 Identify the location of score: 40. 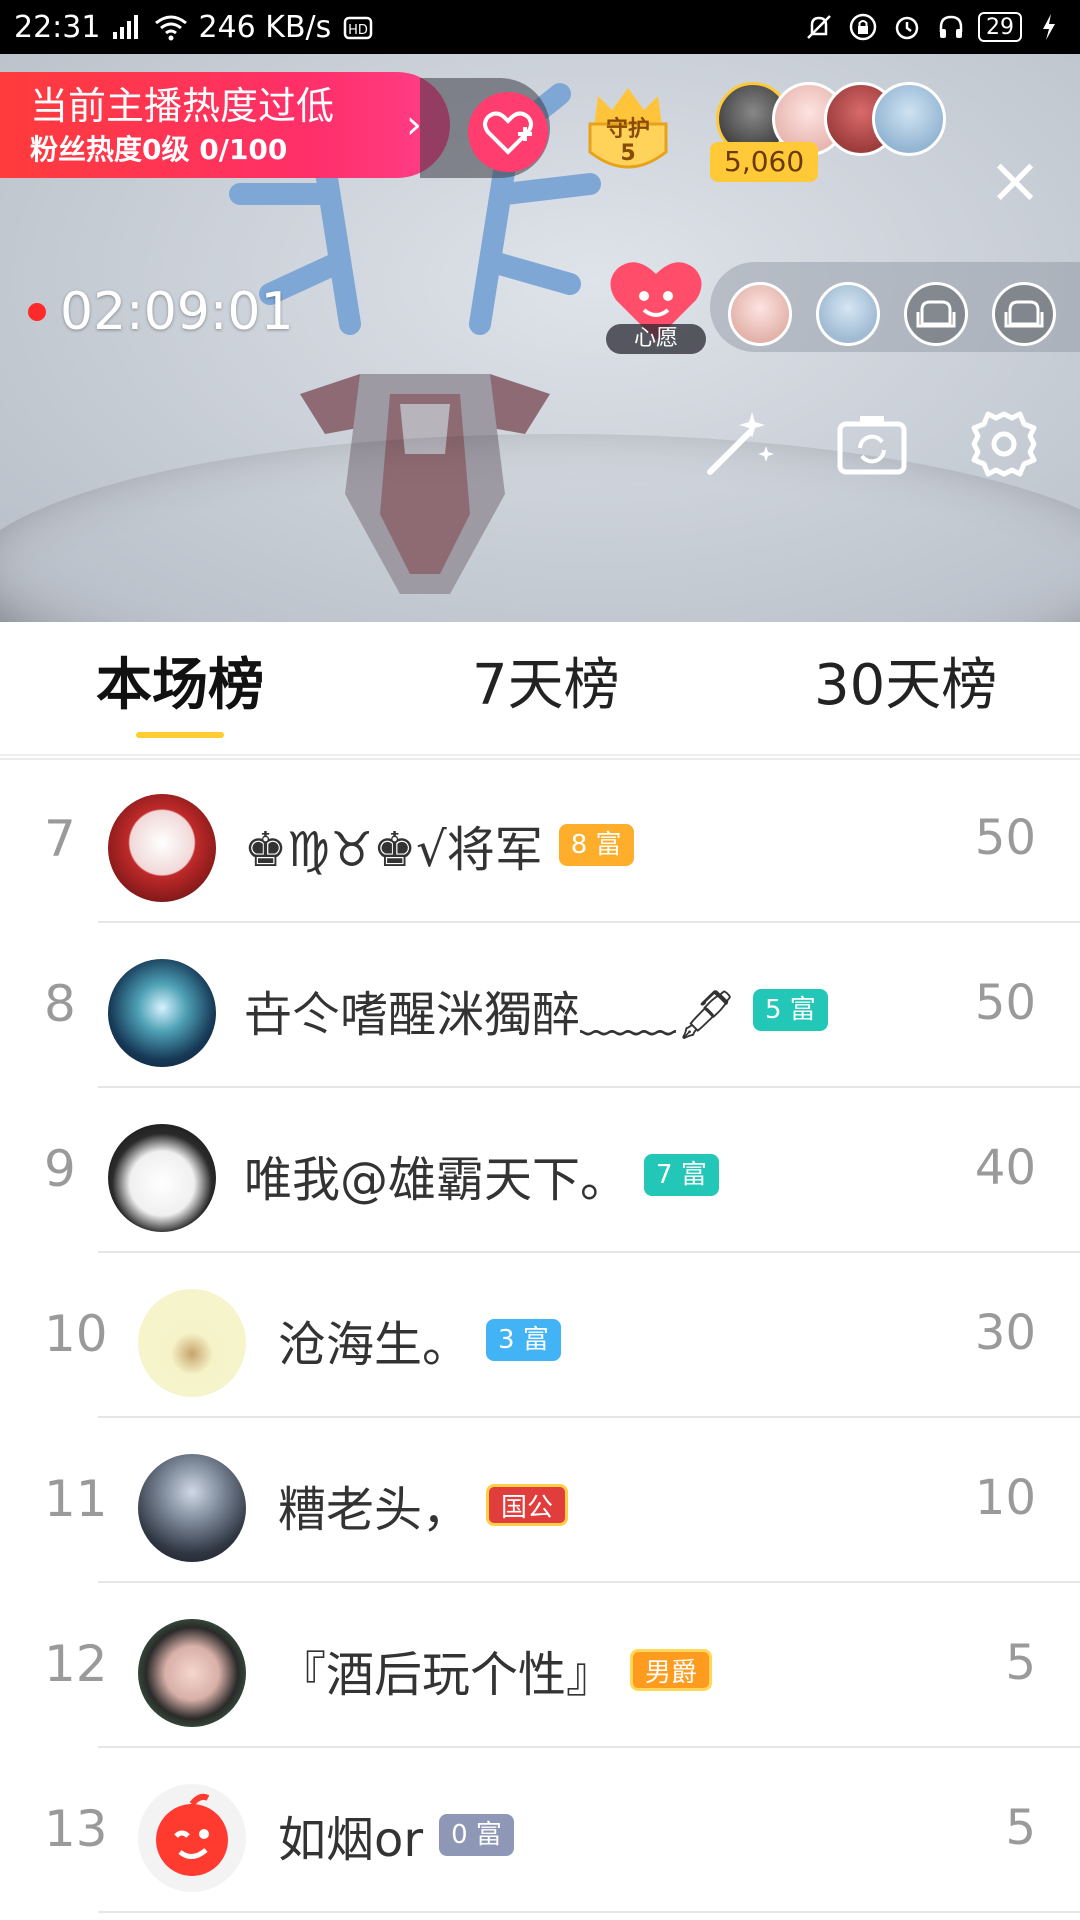
(1005, 1168).